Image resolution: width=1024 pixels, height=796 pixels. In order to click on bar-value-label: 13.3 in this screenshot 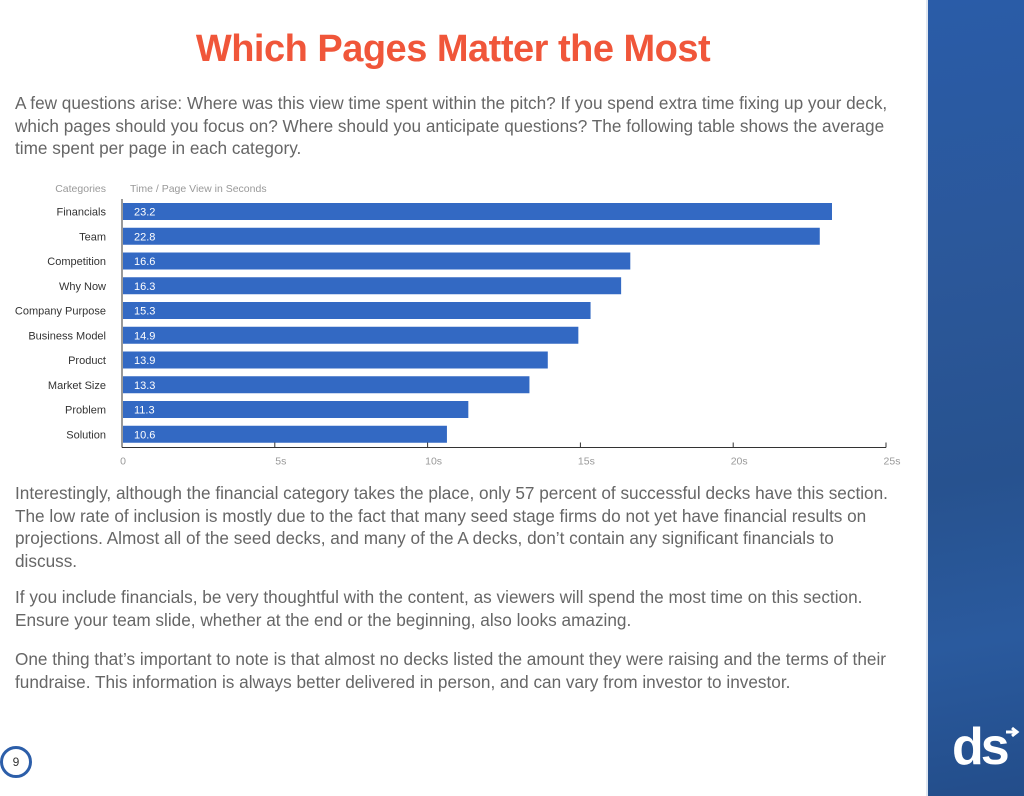, I will do `click(144, 386)`.